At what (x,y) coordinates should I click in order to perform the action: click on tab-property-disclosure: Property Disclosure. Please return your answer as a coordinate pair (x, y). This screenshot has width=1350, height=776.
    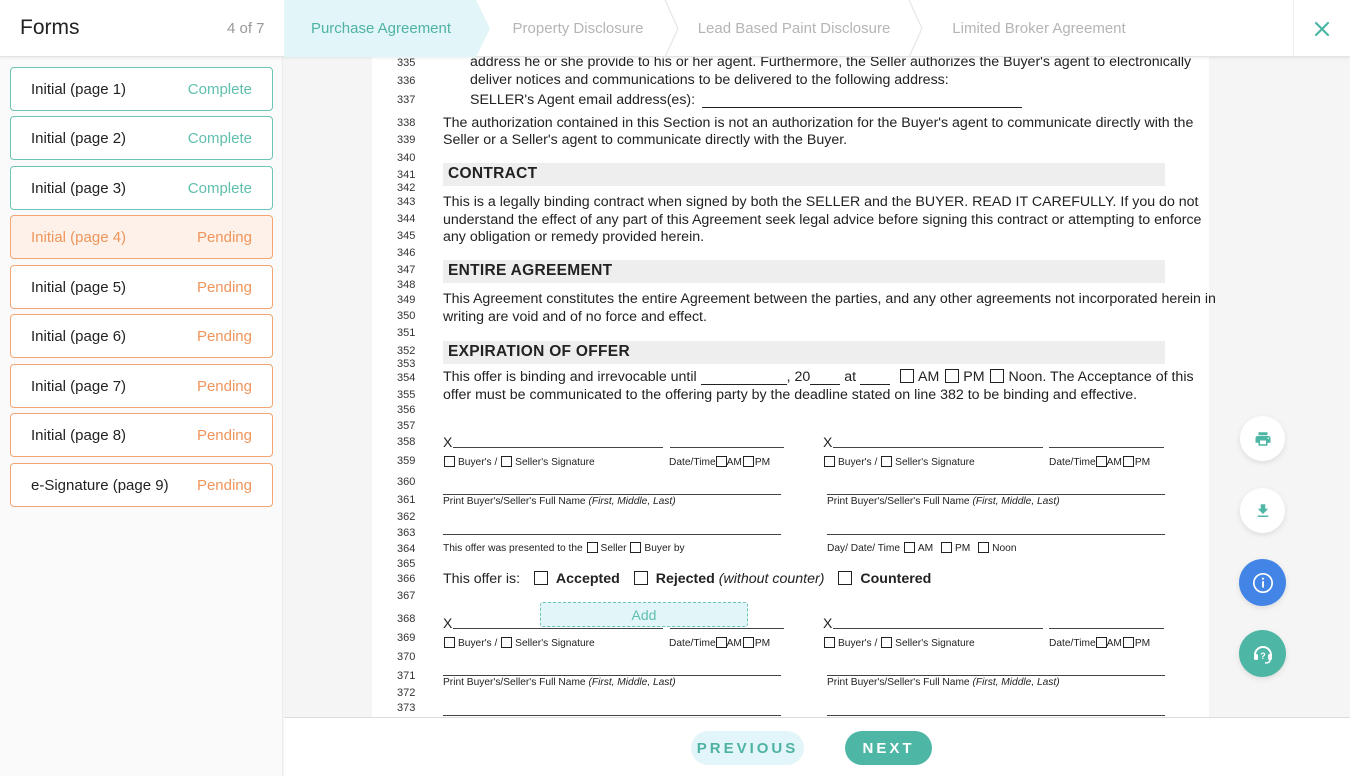
    Looking at the image, I should click on (578, 28).